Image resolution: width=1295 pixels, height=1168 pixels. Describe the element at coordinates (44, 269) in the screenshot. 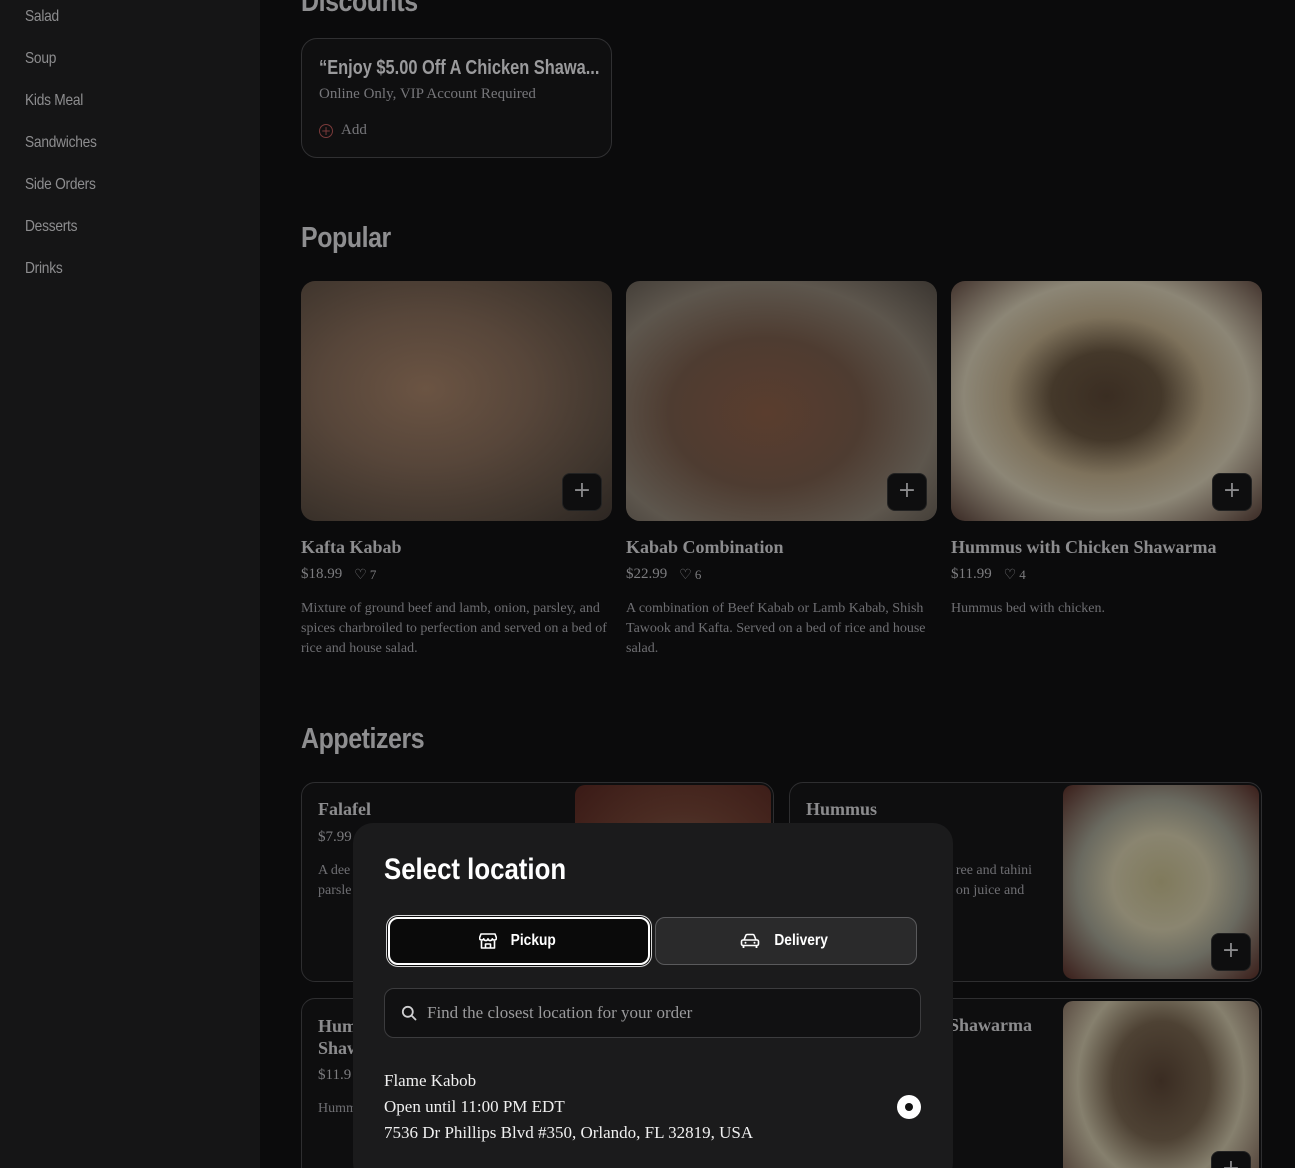

I see `sidebar-item-drinks: Drinks` at that location.